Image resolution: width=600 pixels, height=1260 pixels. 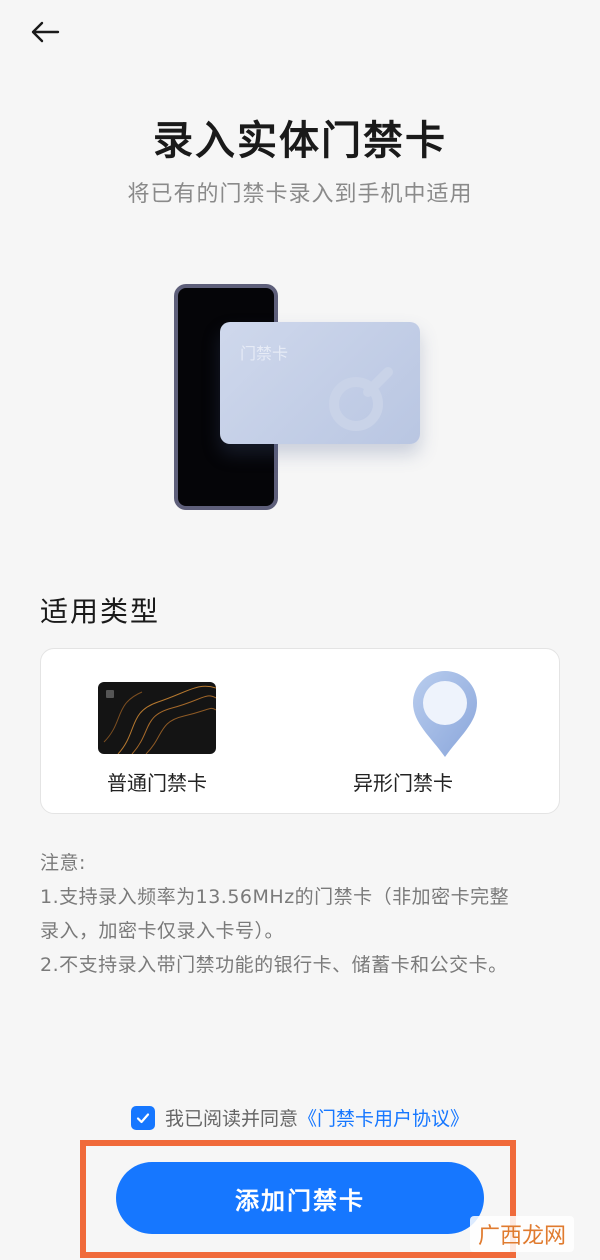 What do you see at coordinates (522, 1234) in the screenshot?
I see `watermark: 广西龙网` at bounding box center [522, 1234].